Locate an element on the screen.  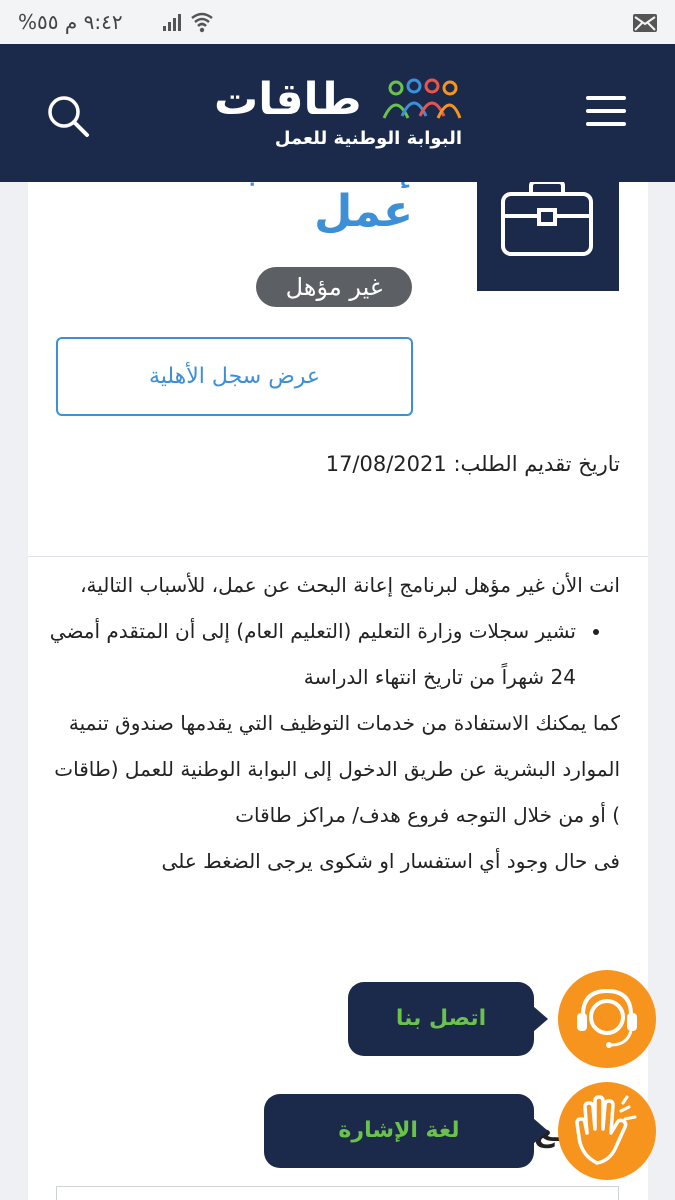
status-bar: ٩:٤٢ م ٥٥% is located at coordinates (337, 22).